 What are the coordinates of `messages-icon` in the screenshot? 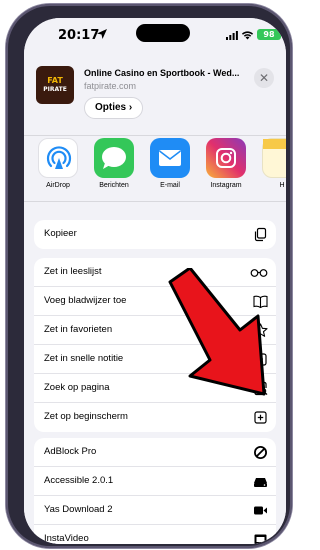 It's located at (114, 158).